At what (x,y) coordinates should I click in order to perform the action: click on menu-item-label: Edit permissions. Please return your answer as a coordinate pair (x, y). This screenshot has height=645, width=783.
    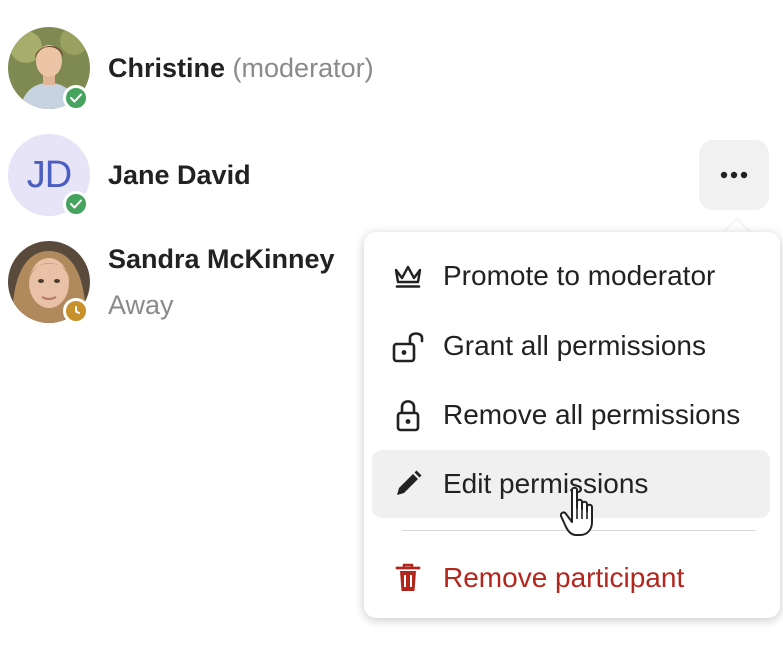
    Looking at the image, I should click on (546, 483).